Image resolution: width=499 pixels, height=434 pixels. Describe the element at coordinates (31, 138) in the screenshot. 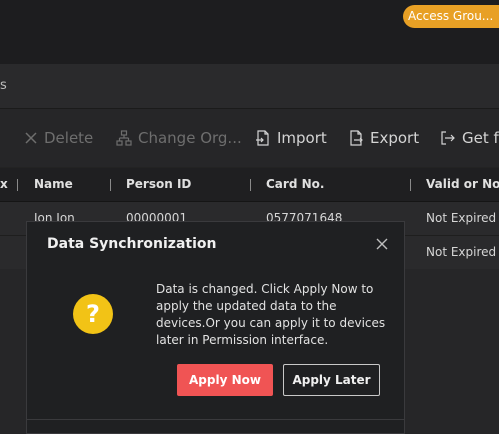

I see `delete-icon` at that location.